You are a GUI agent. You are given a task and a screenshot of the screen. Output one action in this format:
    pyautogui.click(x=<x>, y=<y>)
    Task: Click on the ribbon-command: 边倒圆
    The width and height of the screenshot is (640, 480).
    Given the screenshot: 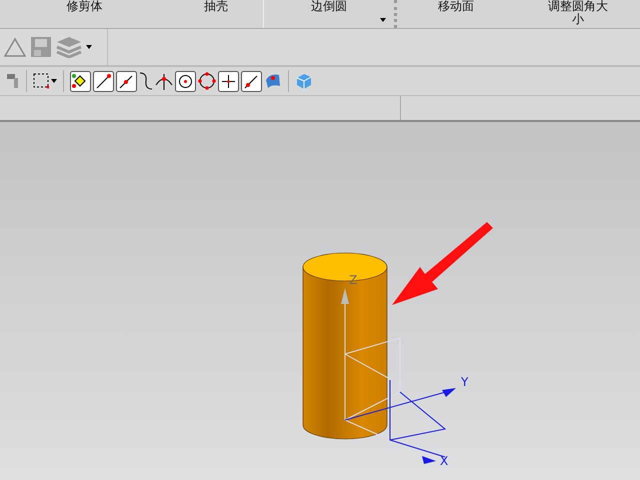 What is the action you would take?
    pyautogui.click(x=328, y=6)
    